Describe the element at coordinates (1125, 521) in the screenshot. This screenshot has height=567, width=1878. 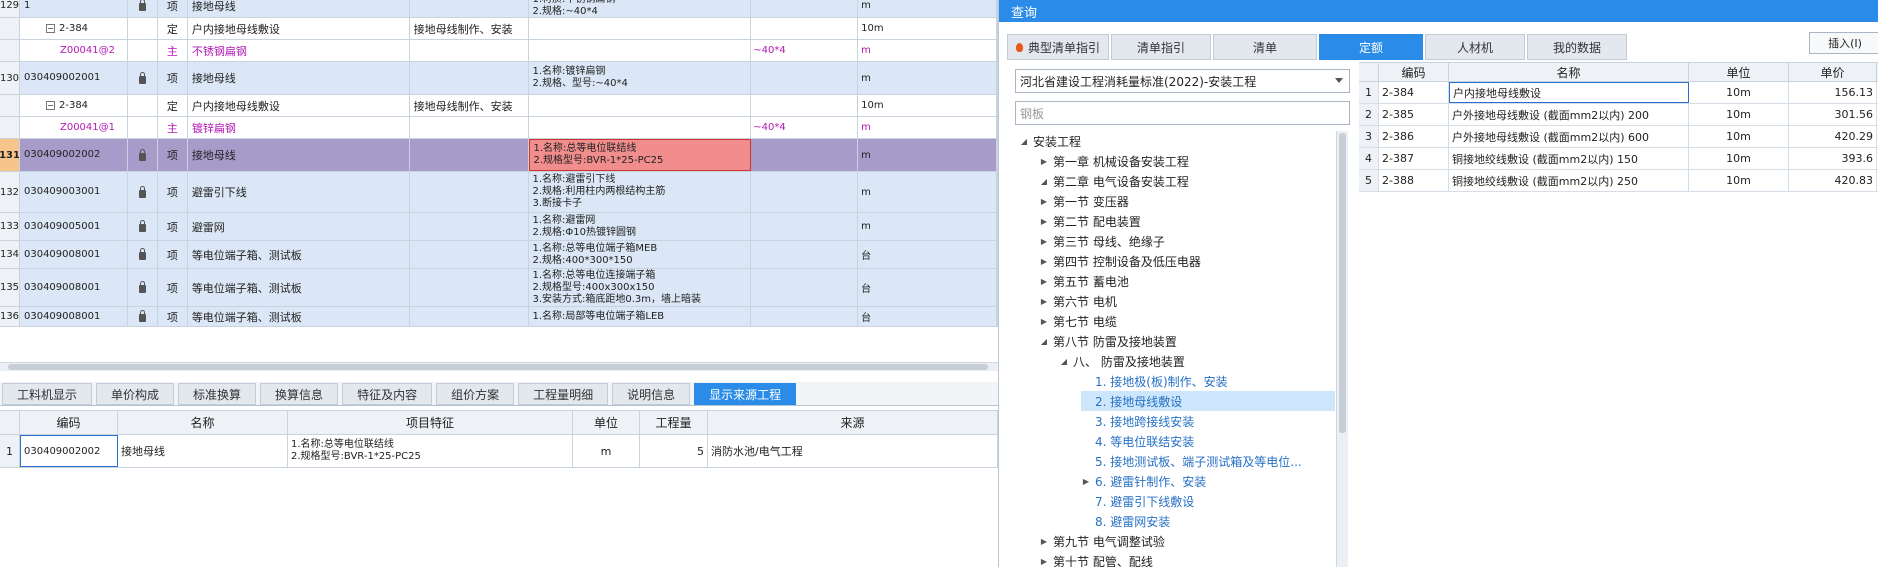
I see `tree-node: 8. 避雷网安装` at that location.